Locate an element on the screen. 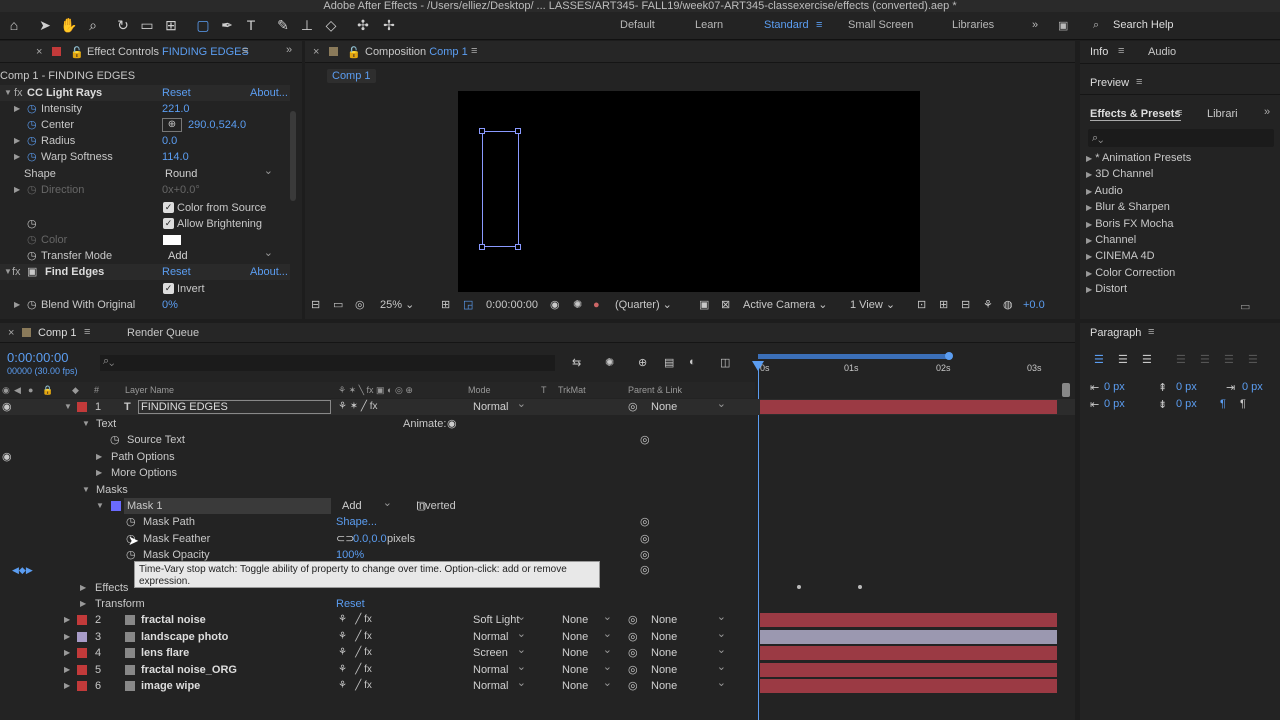 The image size is (1280, 720). transform-group-row: ▶ Transform Reset is located at coordinates (537, 604).